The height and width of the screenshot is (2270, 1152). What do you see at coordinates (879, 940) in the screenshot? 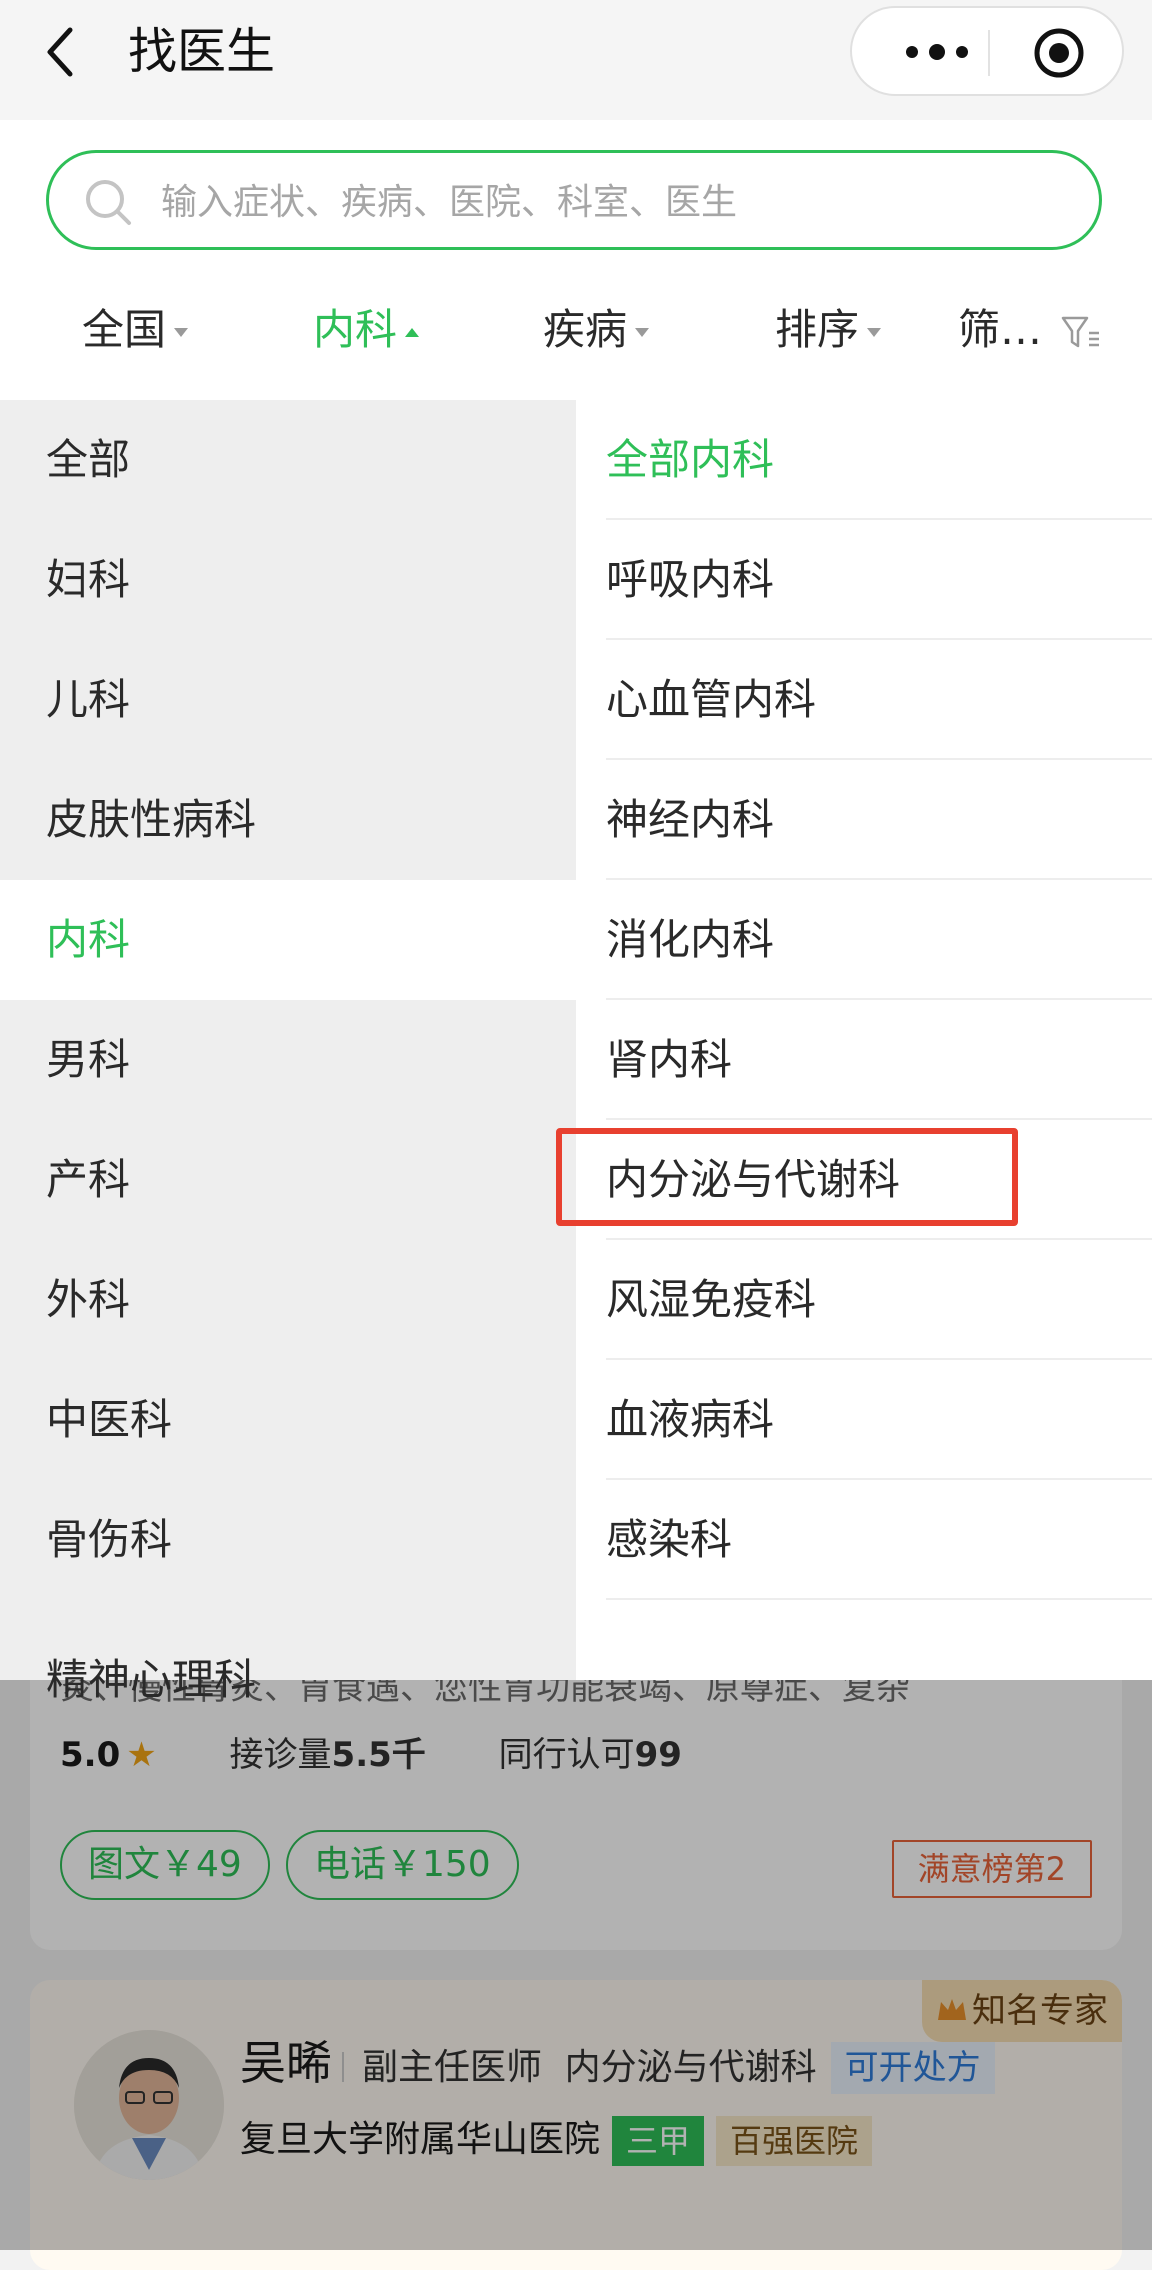
I see `subdepartment-item: 消化内科` at bounding box center [879, 940].